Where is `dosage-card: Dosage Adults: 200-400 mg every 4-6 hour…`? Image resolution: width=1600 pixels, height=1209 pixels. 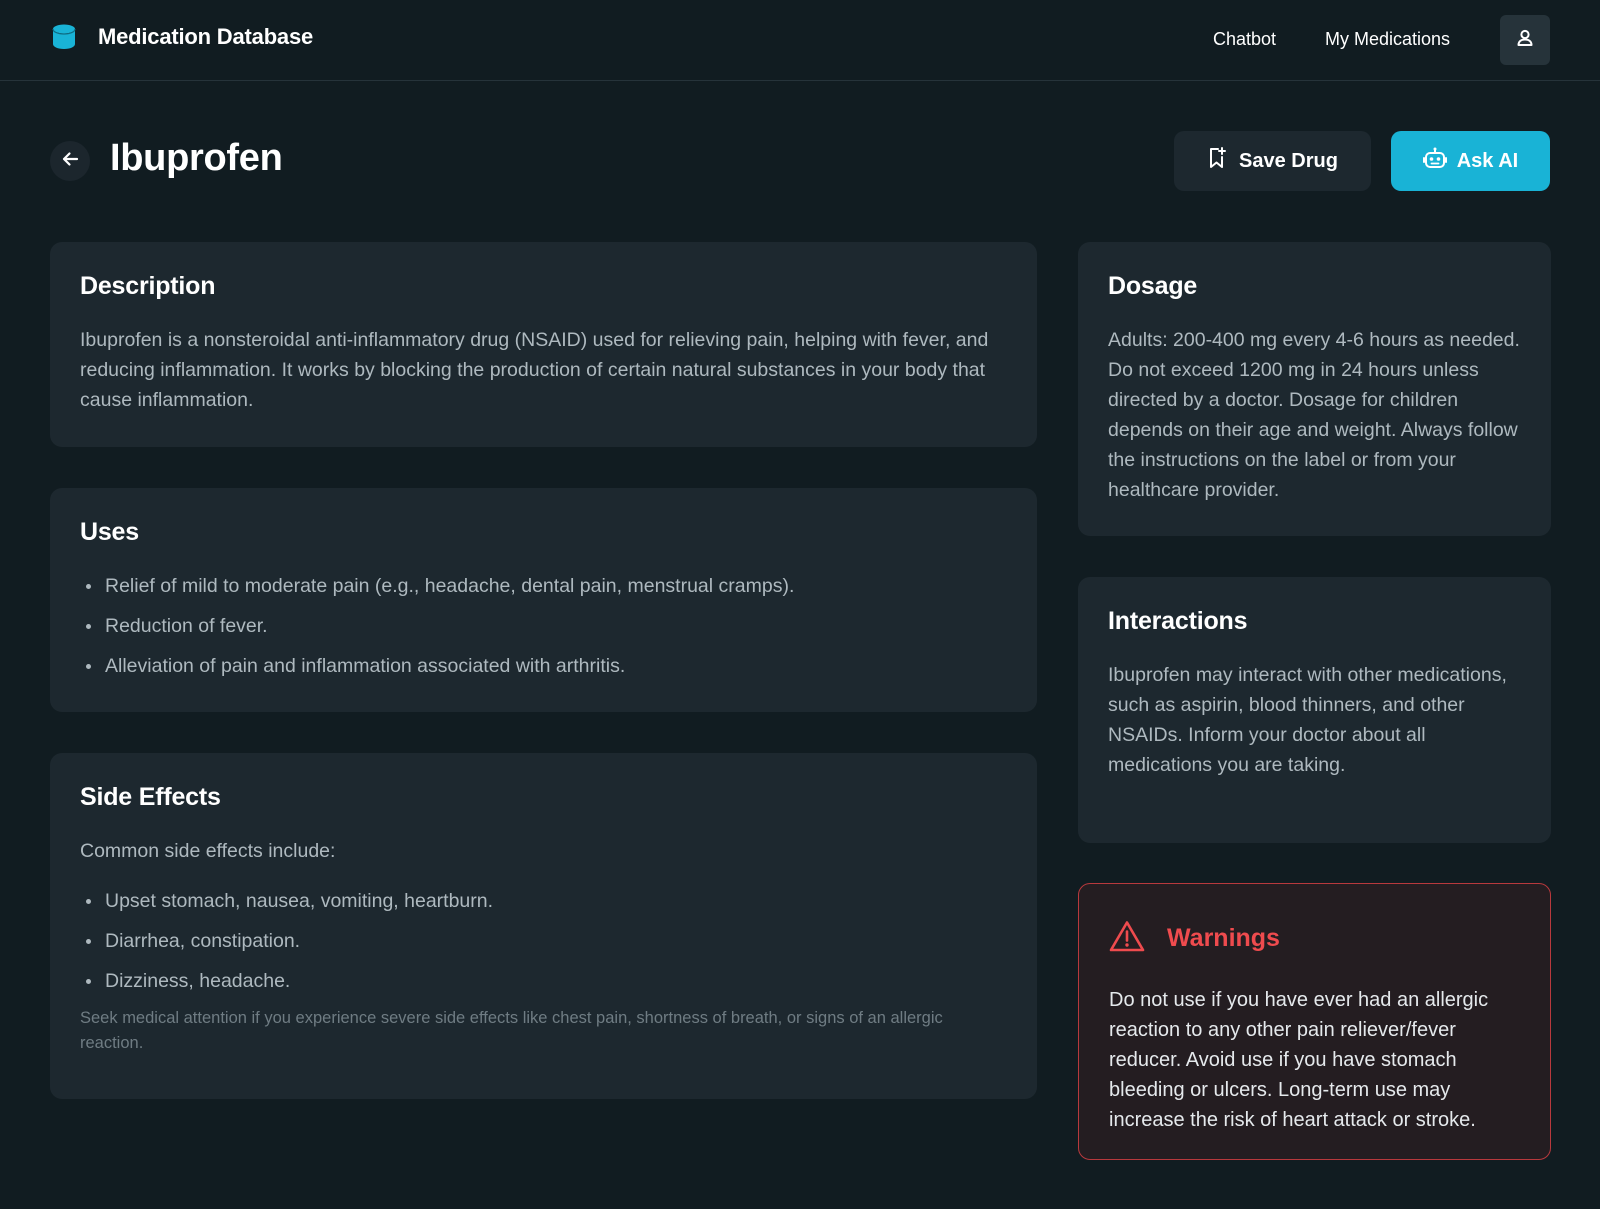
dosage-card: Dosage Adults: 200-400 mg every 4-6 hour… is located at coordinates (1314, 389).